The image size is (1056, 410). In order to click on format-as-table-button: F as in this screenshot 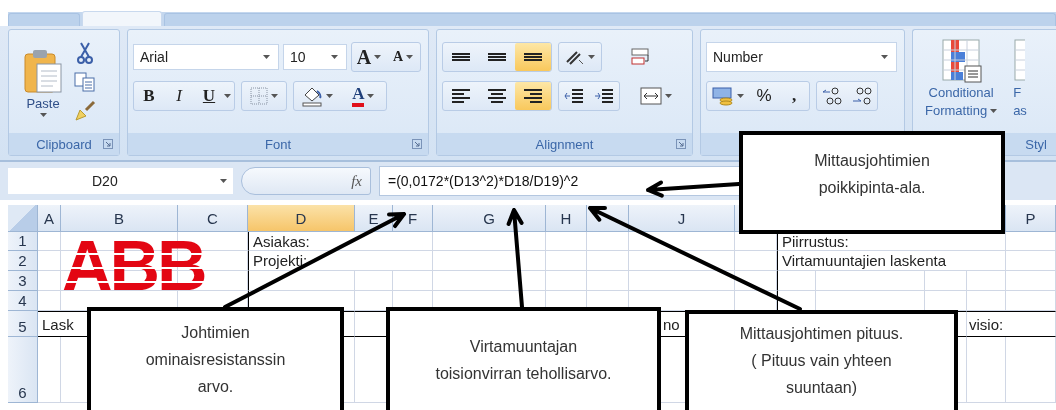, I will do `click(1020, 85)`.